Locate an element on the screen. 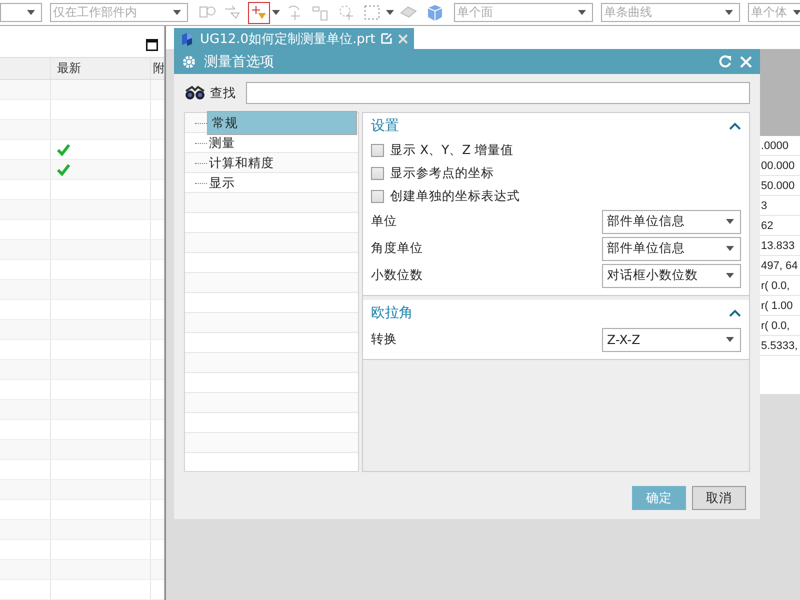 This screenshot has width=800, height=600. maximize-icon is located at coordinates (152, 45).